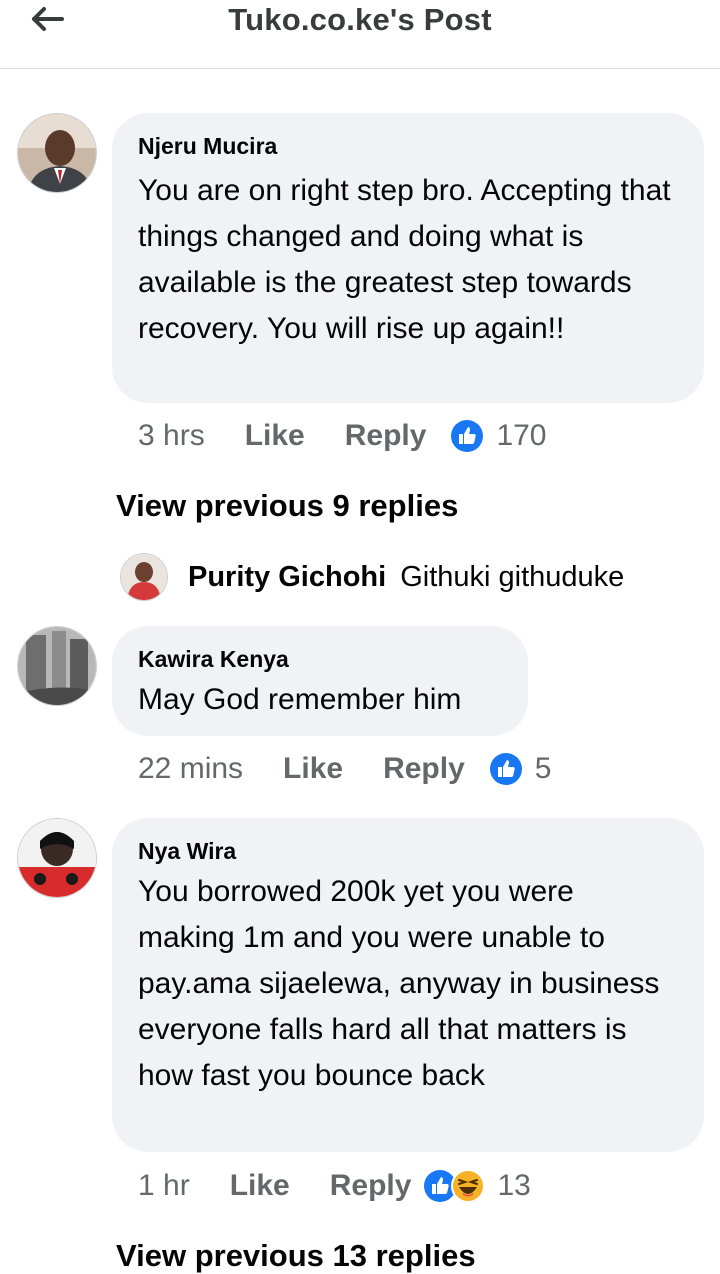  What do you see at coordinates (190, 769) in the screenshot?
I see `comment-time: 22 mins` at bounding box center [190, 769].